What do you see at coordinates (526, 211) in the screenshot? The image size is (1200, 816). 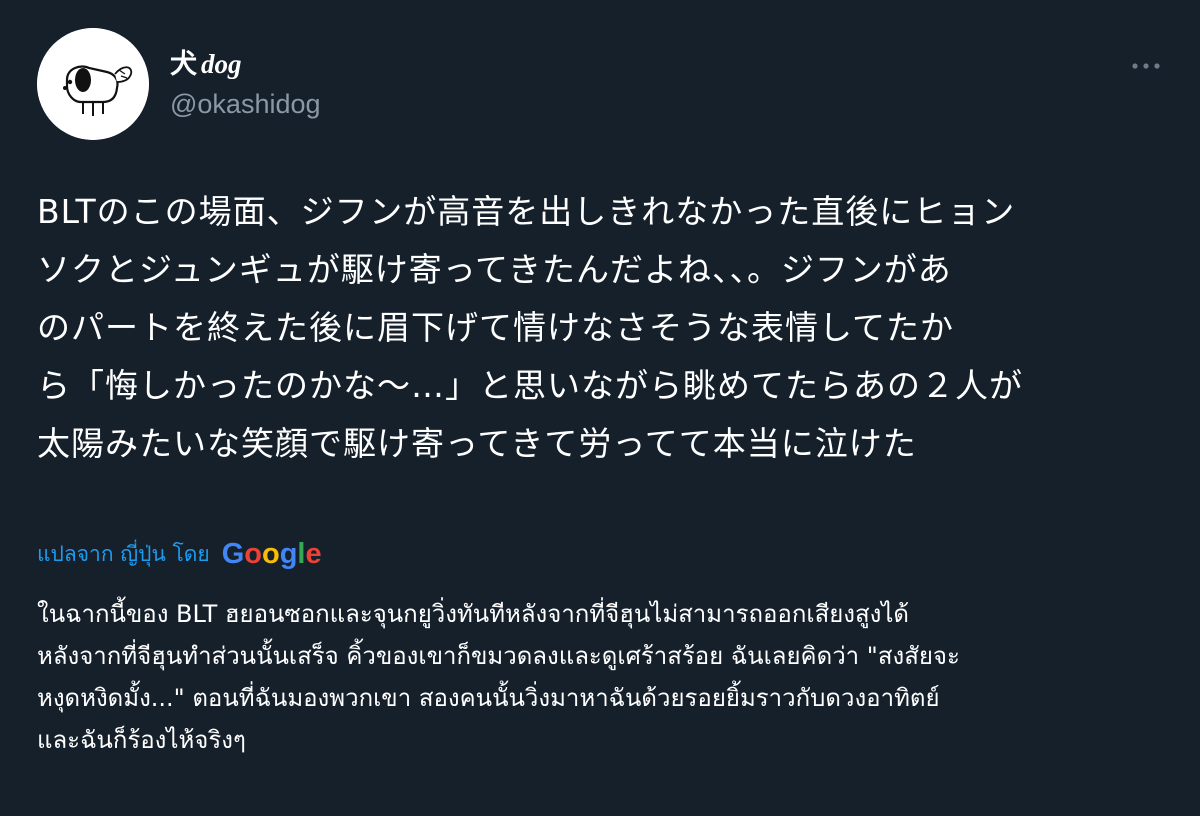 I see `tweet-text-line: BLTのこの場面、ジフンが高音を出しきれなかった直後にヒョン` at bounding box center [526, 211].